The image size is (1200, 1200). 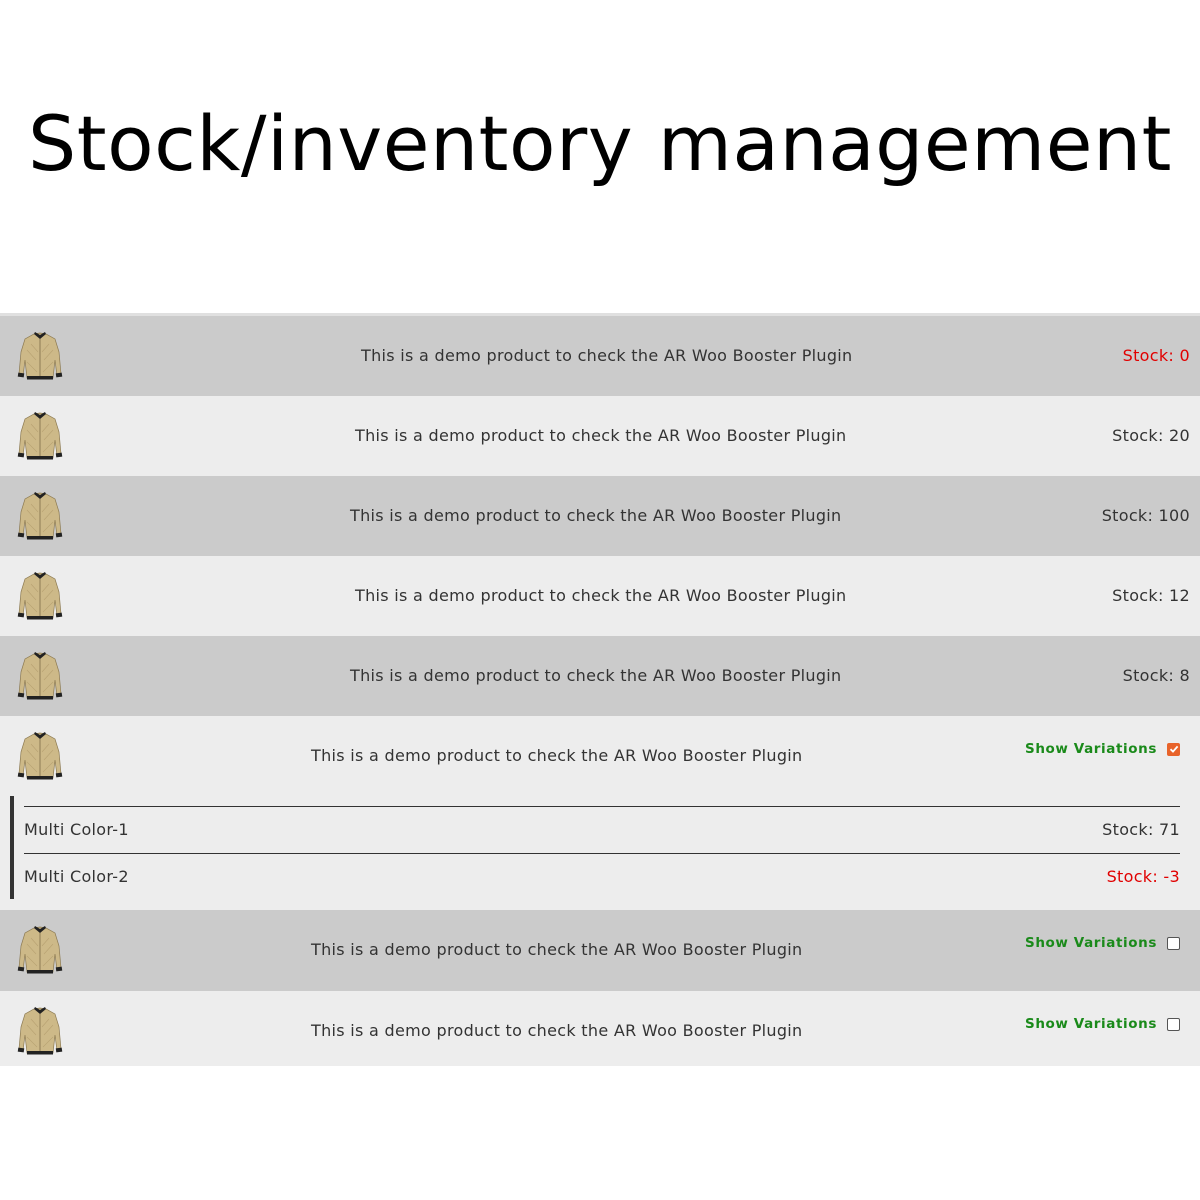 I want to click on check-icon, so click(x=1173, y=749).